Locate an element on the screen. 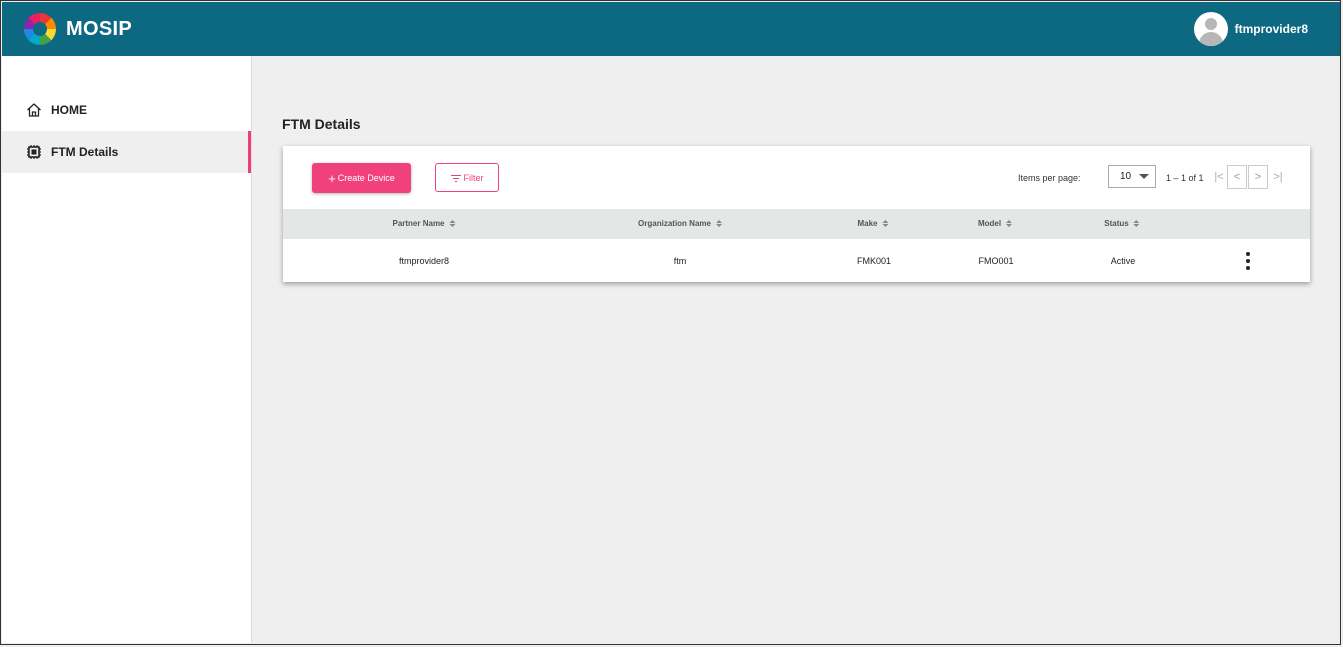 Image resolution: width=1343 pixels, height=647 pixels. brand: MOSIP is located at coordinates (78, 29).